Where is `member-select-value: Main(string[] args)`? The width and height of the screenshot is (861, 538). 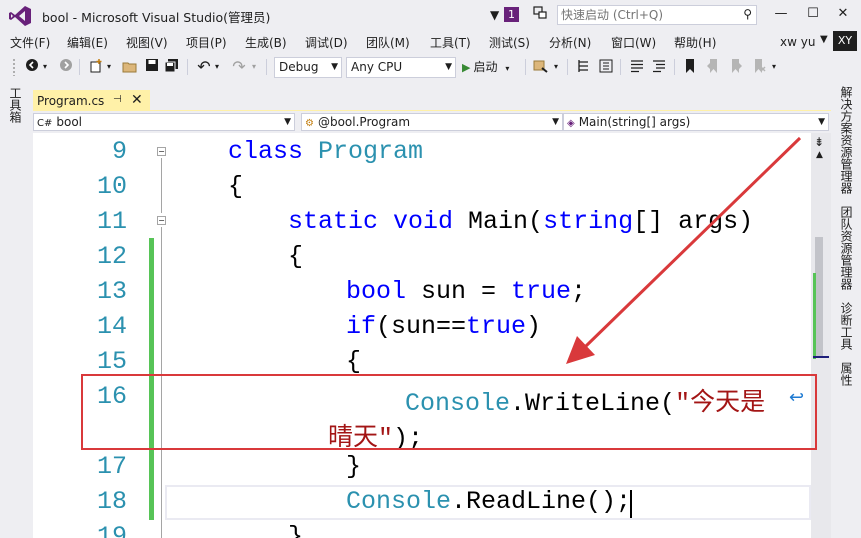
member-select-value: Main(string[] args) is located at coordinates (634, 122).